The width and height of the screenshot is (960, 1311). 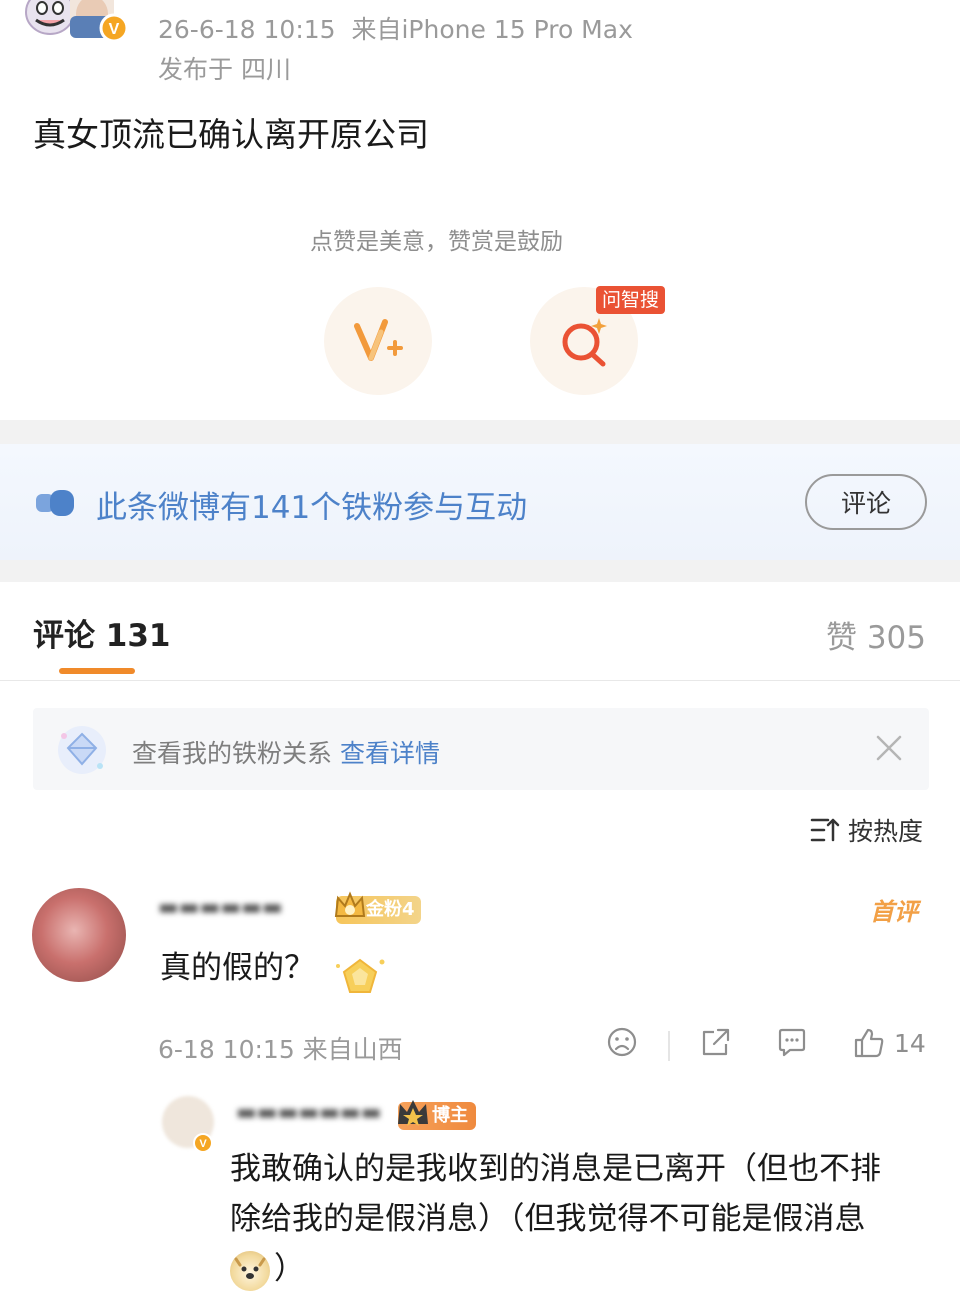 I want to click on gold-medal-icon, so click(x=360, y=975).